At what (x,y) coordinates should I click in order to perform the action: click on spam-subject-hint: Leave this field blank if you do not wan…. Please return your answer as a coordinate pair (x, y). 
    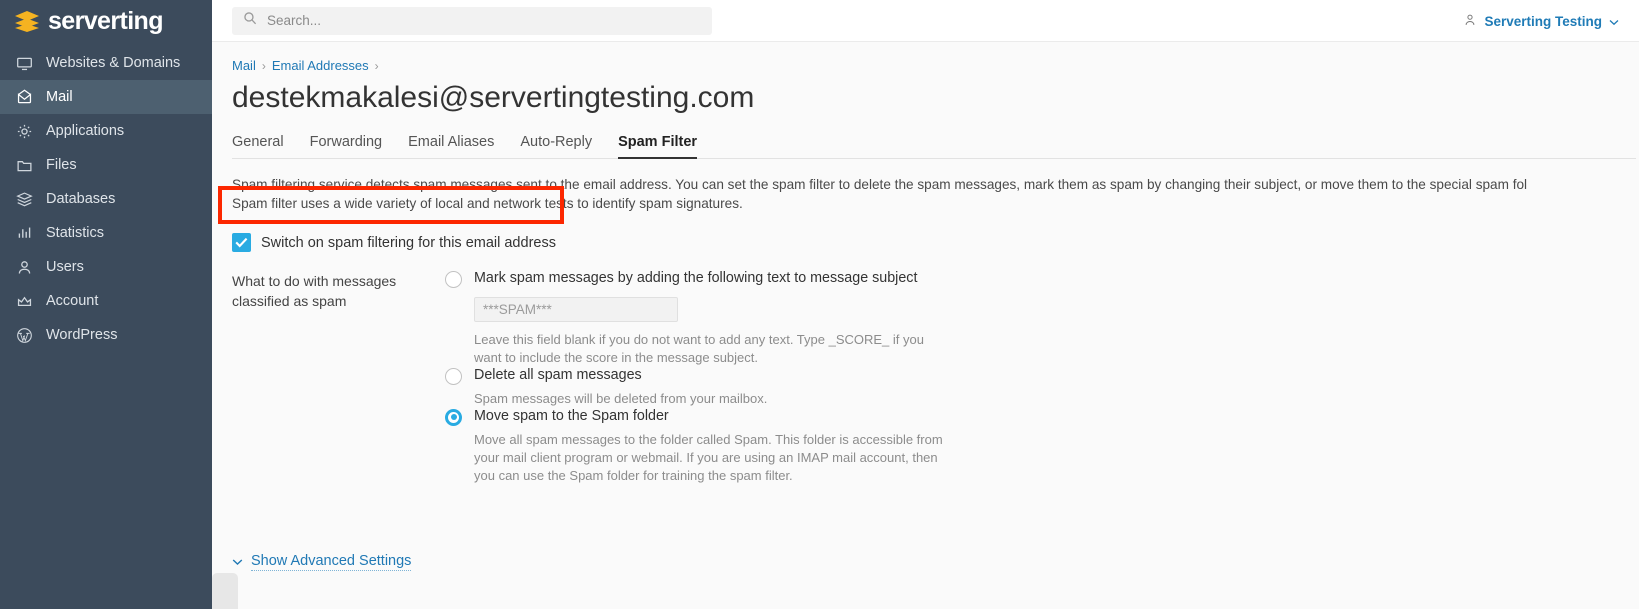
    Looking at the image, I should click on (699, 349).